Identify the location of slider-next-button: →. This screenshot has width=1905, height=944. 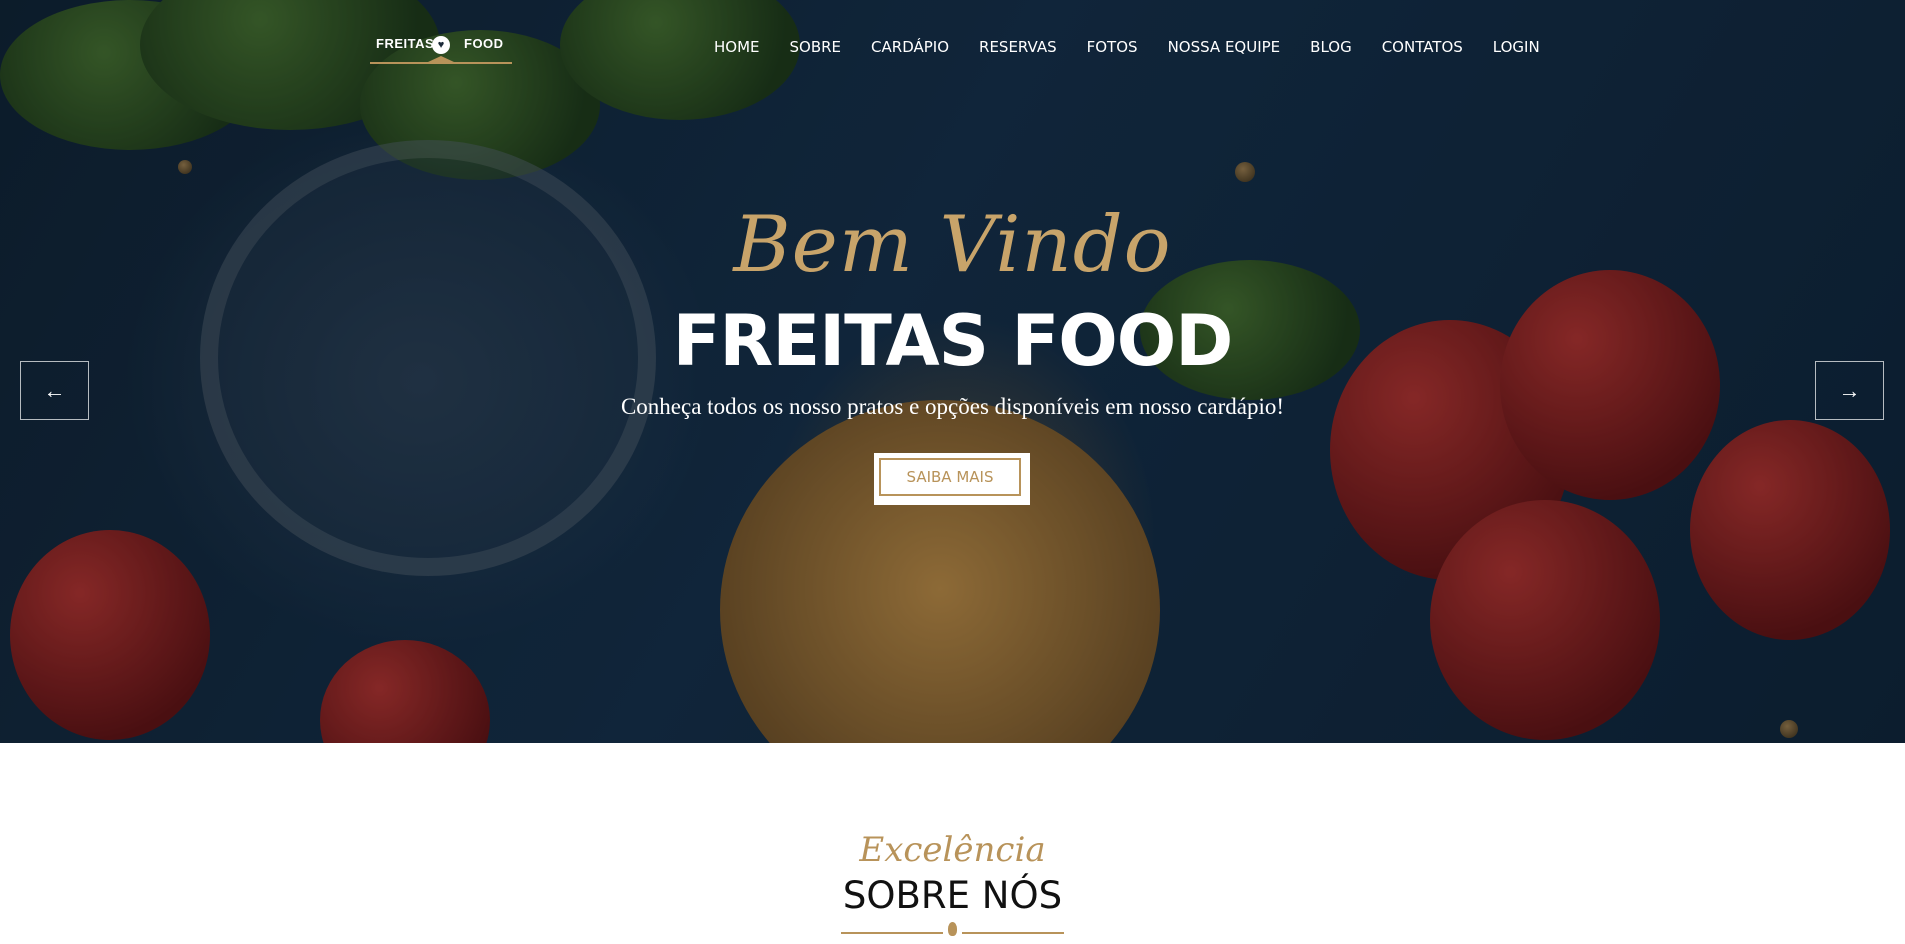
(1849, 390).